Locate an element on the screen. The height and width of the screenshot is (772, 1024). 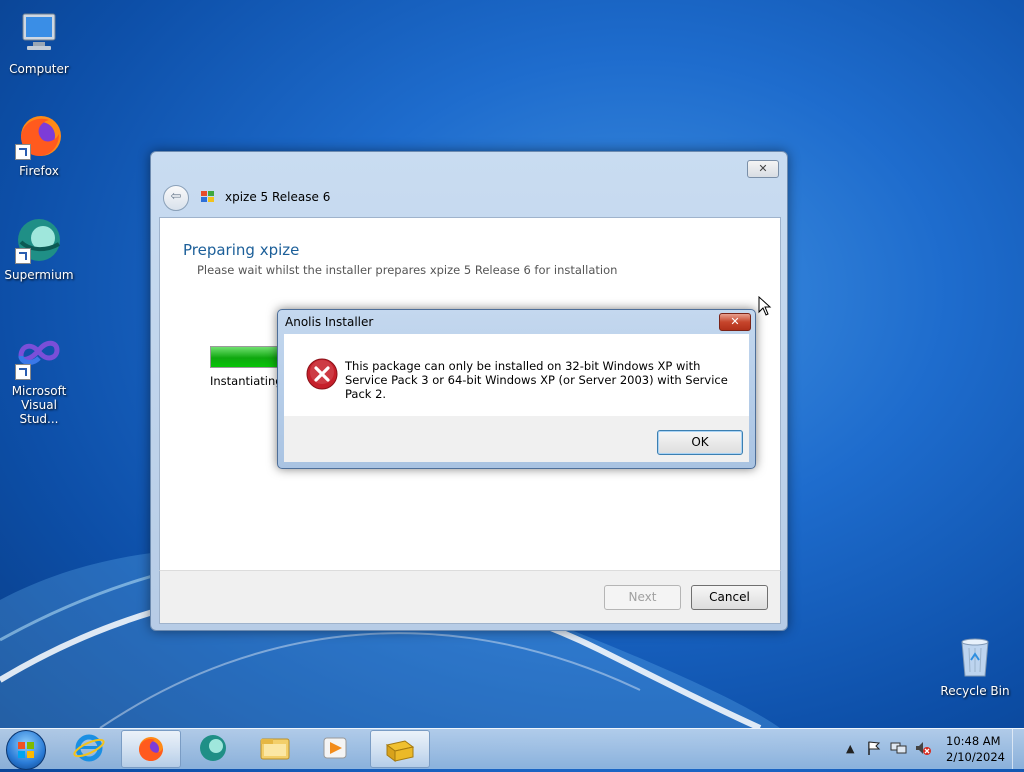
installer-title: xpize 5 Release 6 is located at coordinates (278, 197).